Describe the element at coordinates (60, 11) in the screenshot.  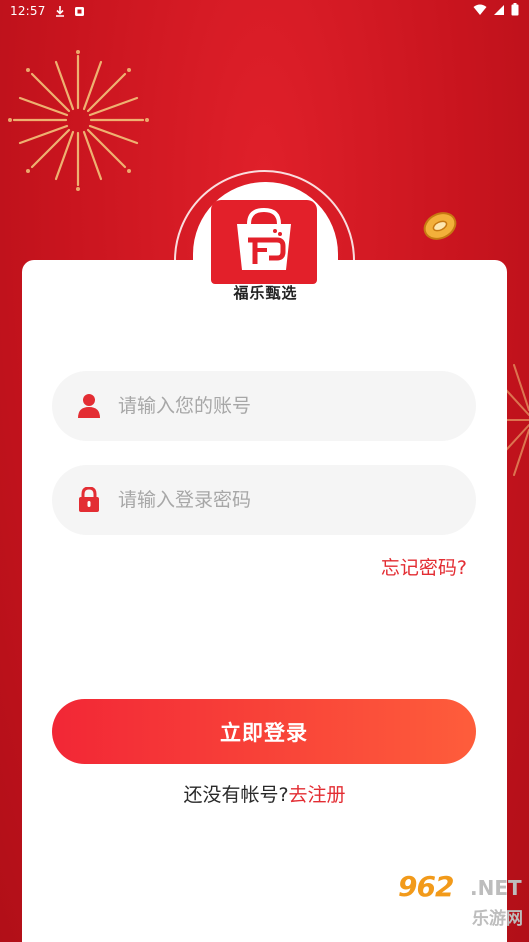
I see `download-icon` at that location.